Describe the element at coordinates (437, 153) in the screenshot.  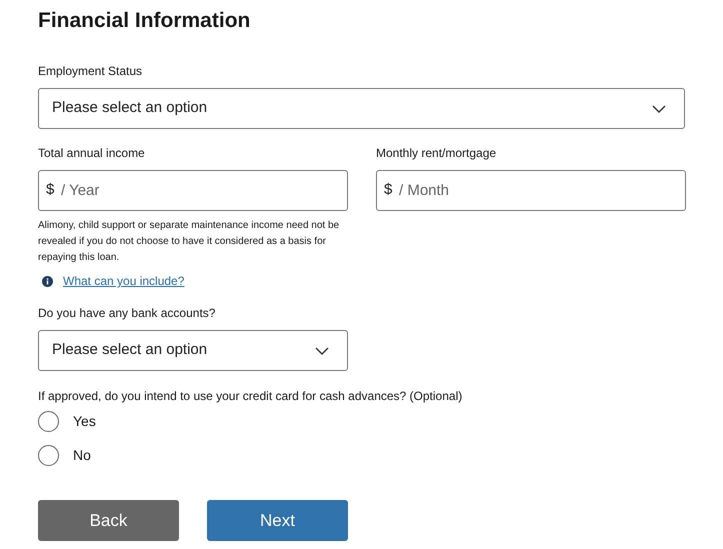
I see `field-label: Monthly rent/mortgage` at that location.